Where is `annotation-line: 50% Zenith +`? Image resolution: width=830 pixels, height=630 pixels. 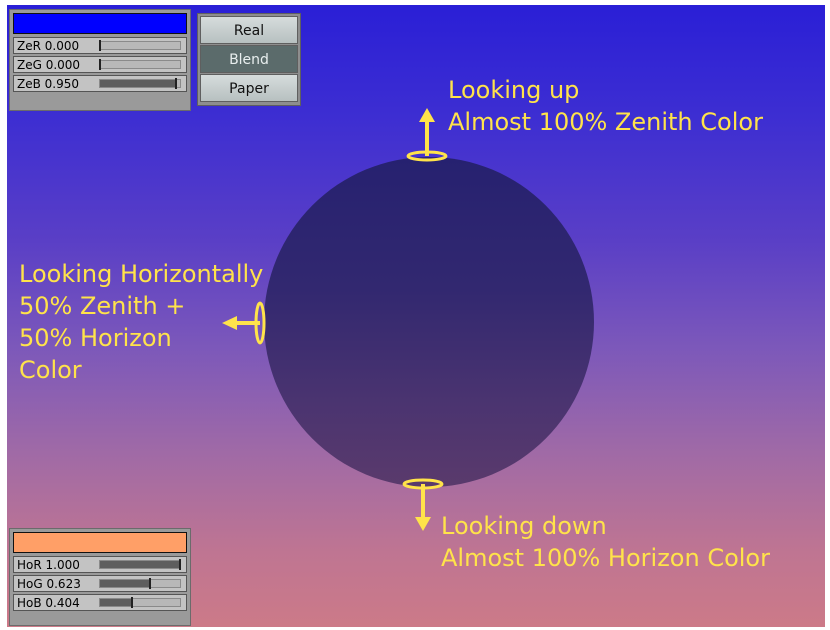 annotation-line: 50% Zenith + is located at coordinates (102, 306).